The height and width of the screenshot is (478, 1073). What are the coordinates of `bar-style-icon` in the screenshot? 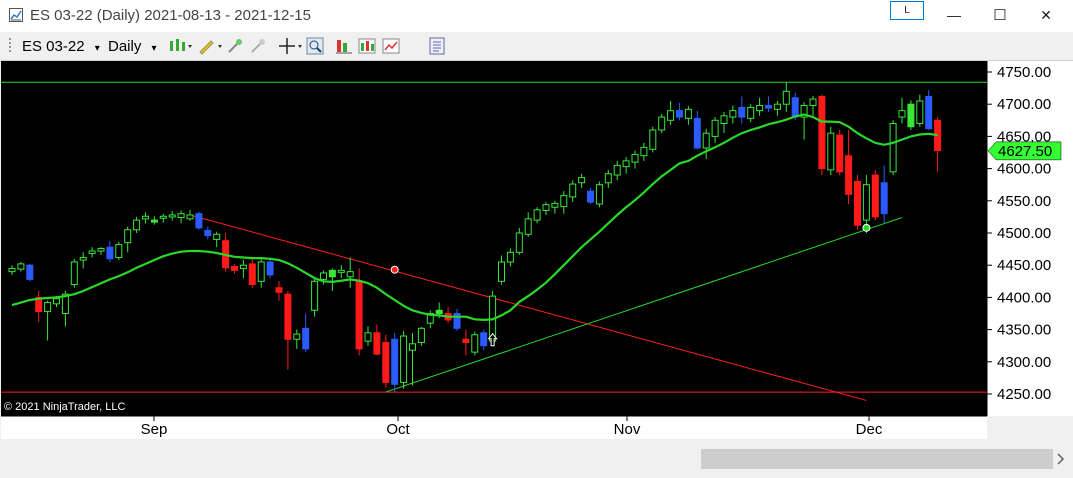 It's located at (180, 46).